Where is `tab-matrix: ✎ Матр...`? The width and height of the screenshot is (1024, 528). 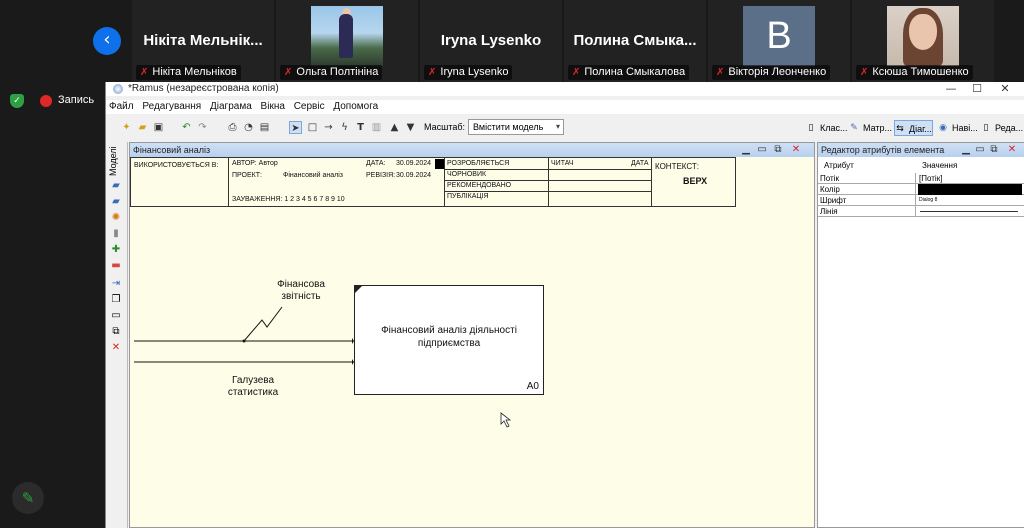
tab-matrix: ✎ Матр... is located at coordinates (870, 128).